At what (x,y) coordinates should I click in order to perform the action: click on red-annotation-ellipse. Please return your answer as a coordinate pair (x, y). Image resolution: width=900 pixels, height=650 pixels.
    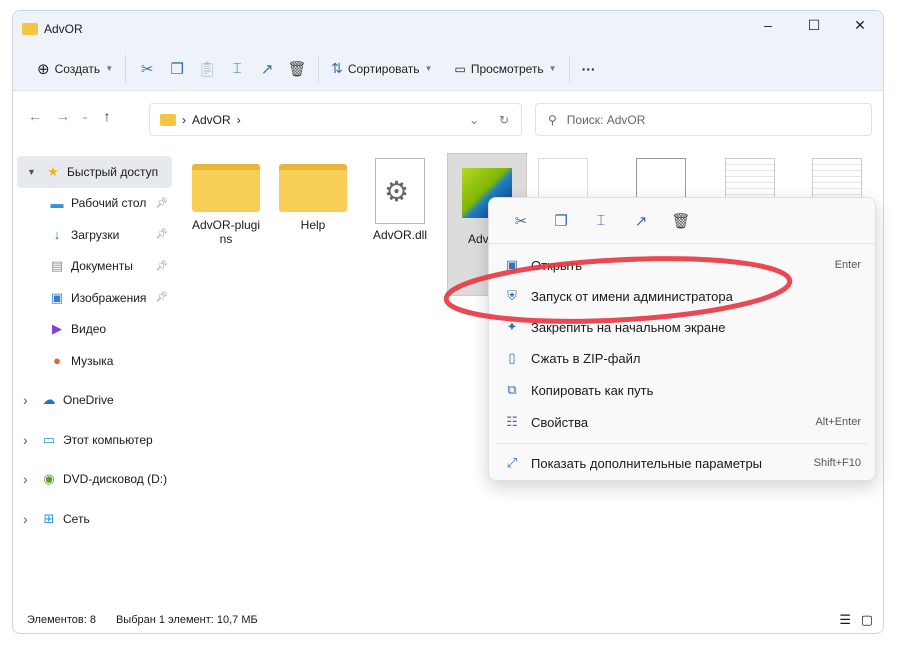
    Looking at the image, I should click on (618, 290).